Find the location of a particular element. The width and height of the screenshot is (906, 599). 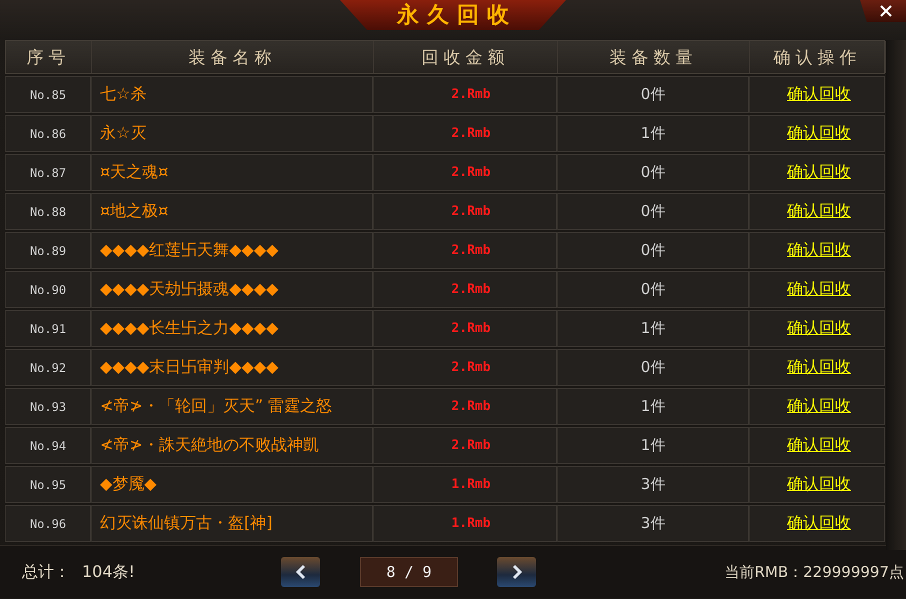

chevron-left-icon is located at coordinates (300, 572).